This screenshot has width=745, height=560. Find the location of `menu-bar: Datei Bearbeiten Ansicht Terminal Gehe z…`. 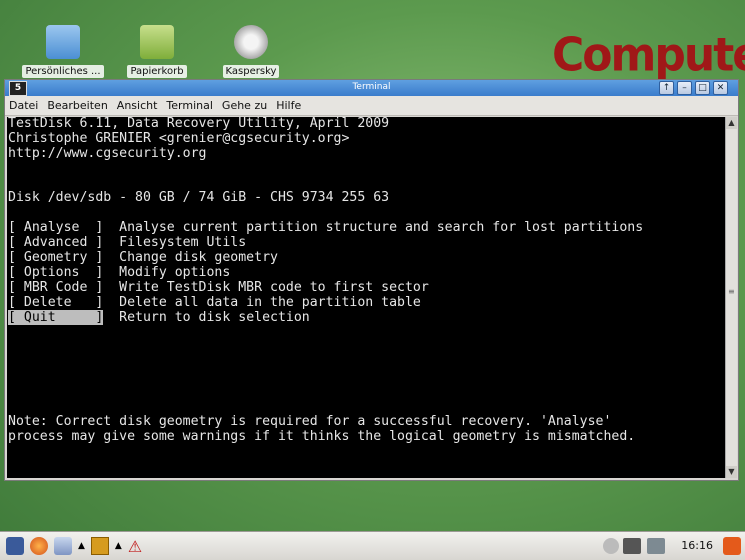

menu-bar: Datei Bearbeiten Ansicht Terminal Gehe z… is located at coordinates (371, 106).